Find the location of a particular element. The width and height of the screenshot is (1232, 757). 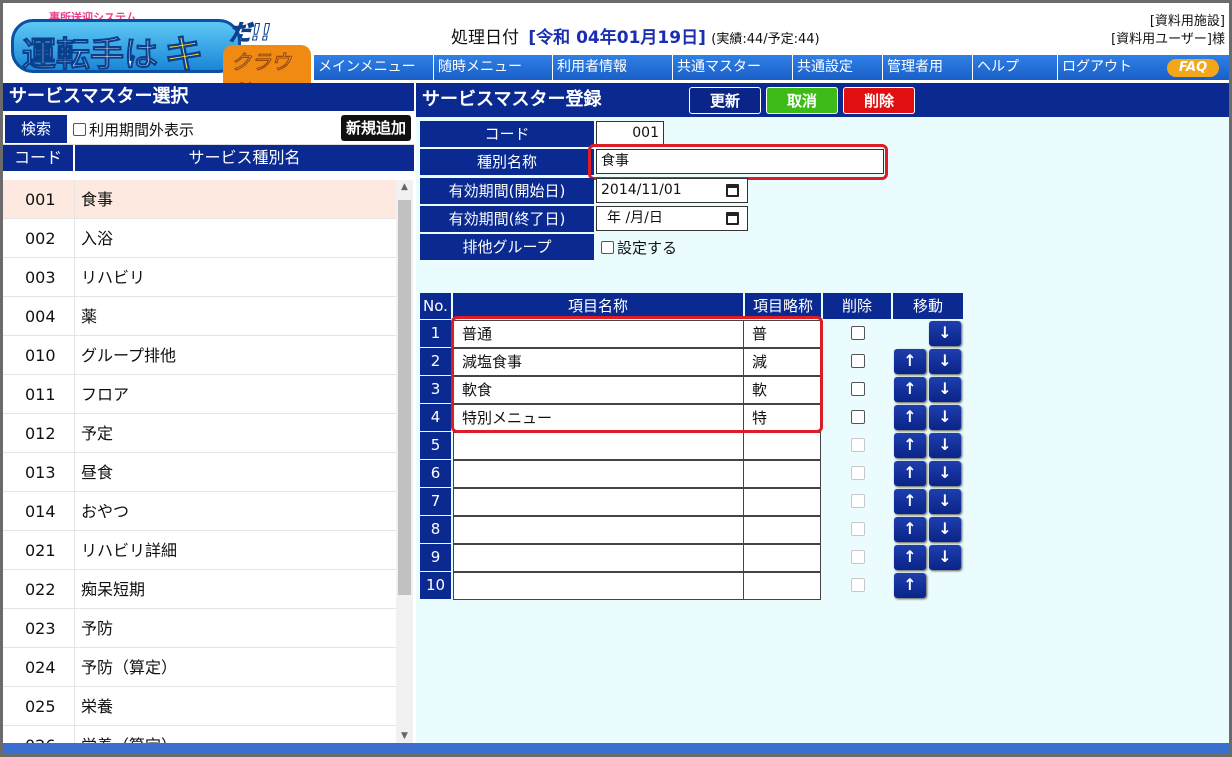

service-name: 栄養（算定） is located at coordinates (126, 734).